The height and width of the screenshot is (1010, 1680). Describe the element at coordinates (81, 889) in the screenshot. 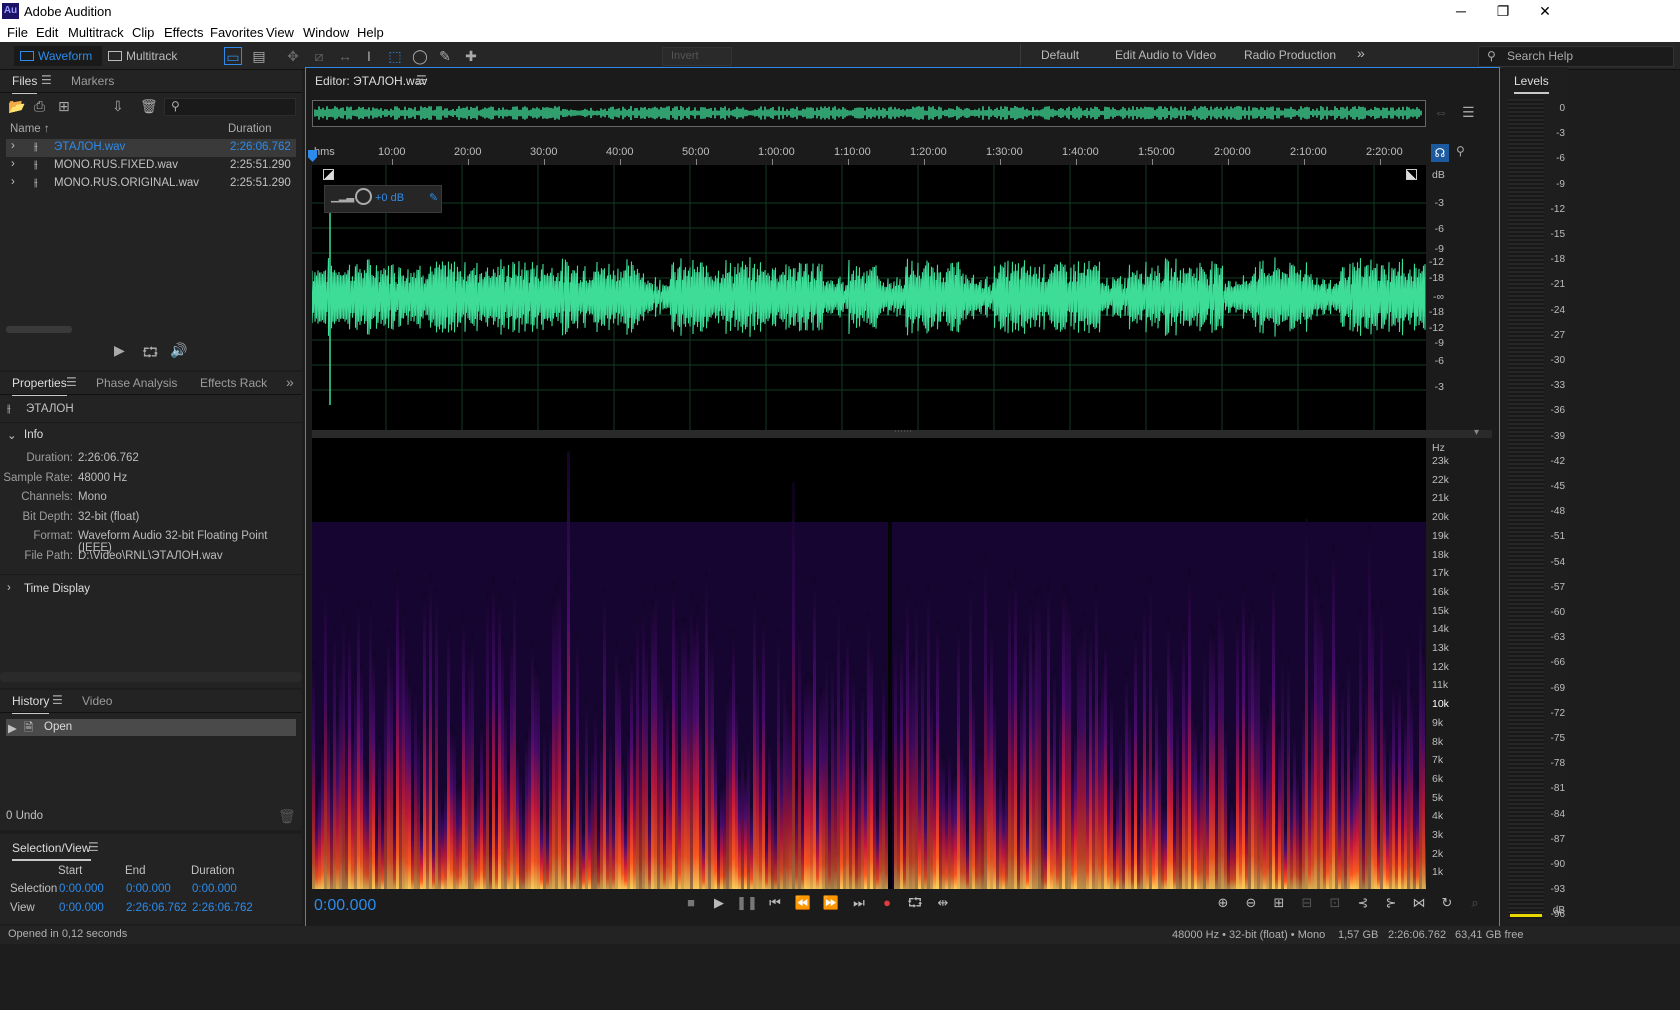

I see `selection-start-value: 0:00.000` at that location.